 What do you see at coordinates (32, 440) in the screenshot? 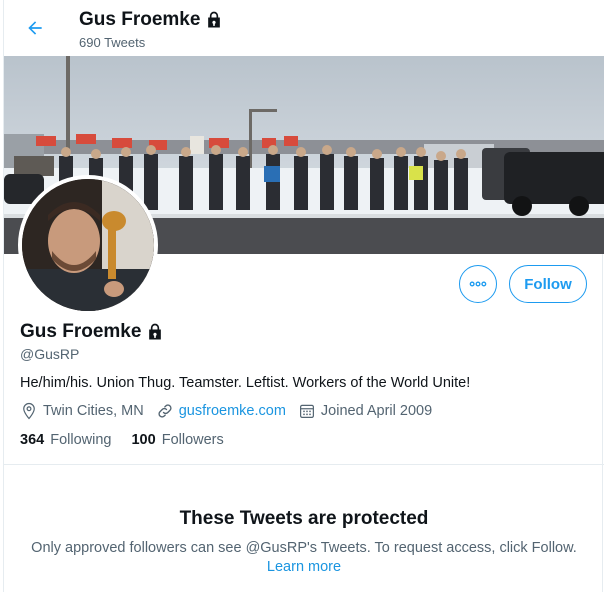
I see `following-count: 364` at bounding box center [32, 440].